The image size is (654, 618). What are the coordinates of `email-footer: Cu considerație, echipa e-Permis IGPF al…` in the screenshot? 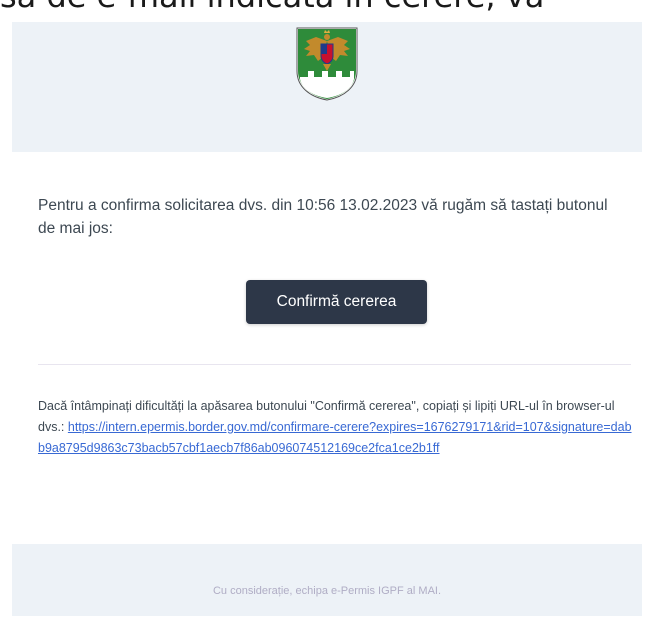 It's located at (327, 580).